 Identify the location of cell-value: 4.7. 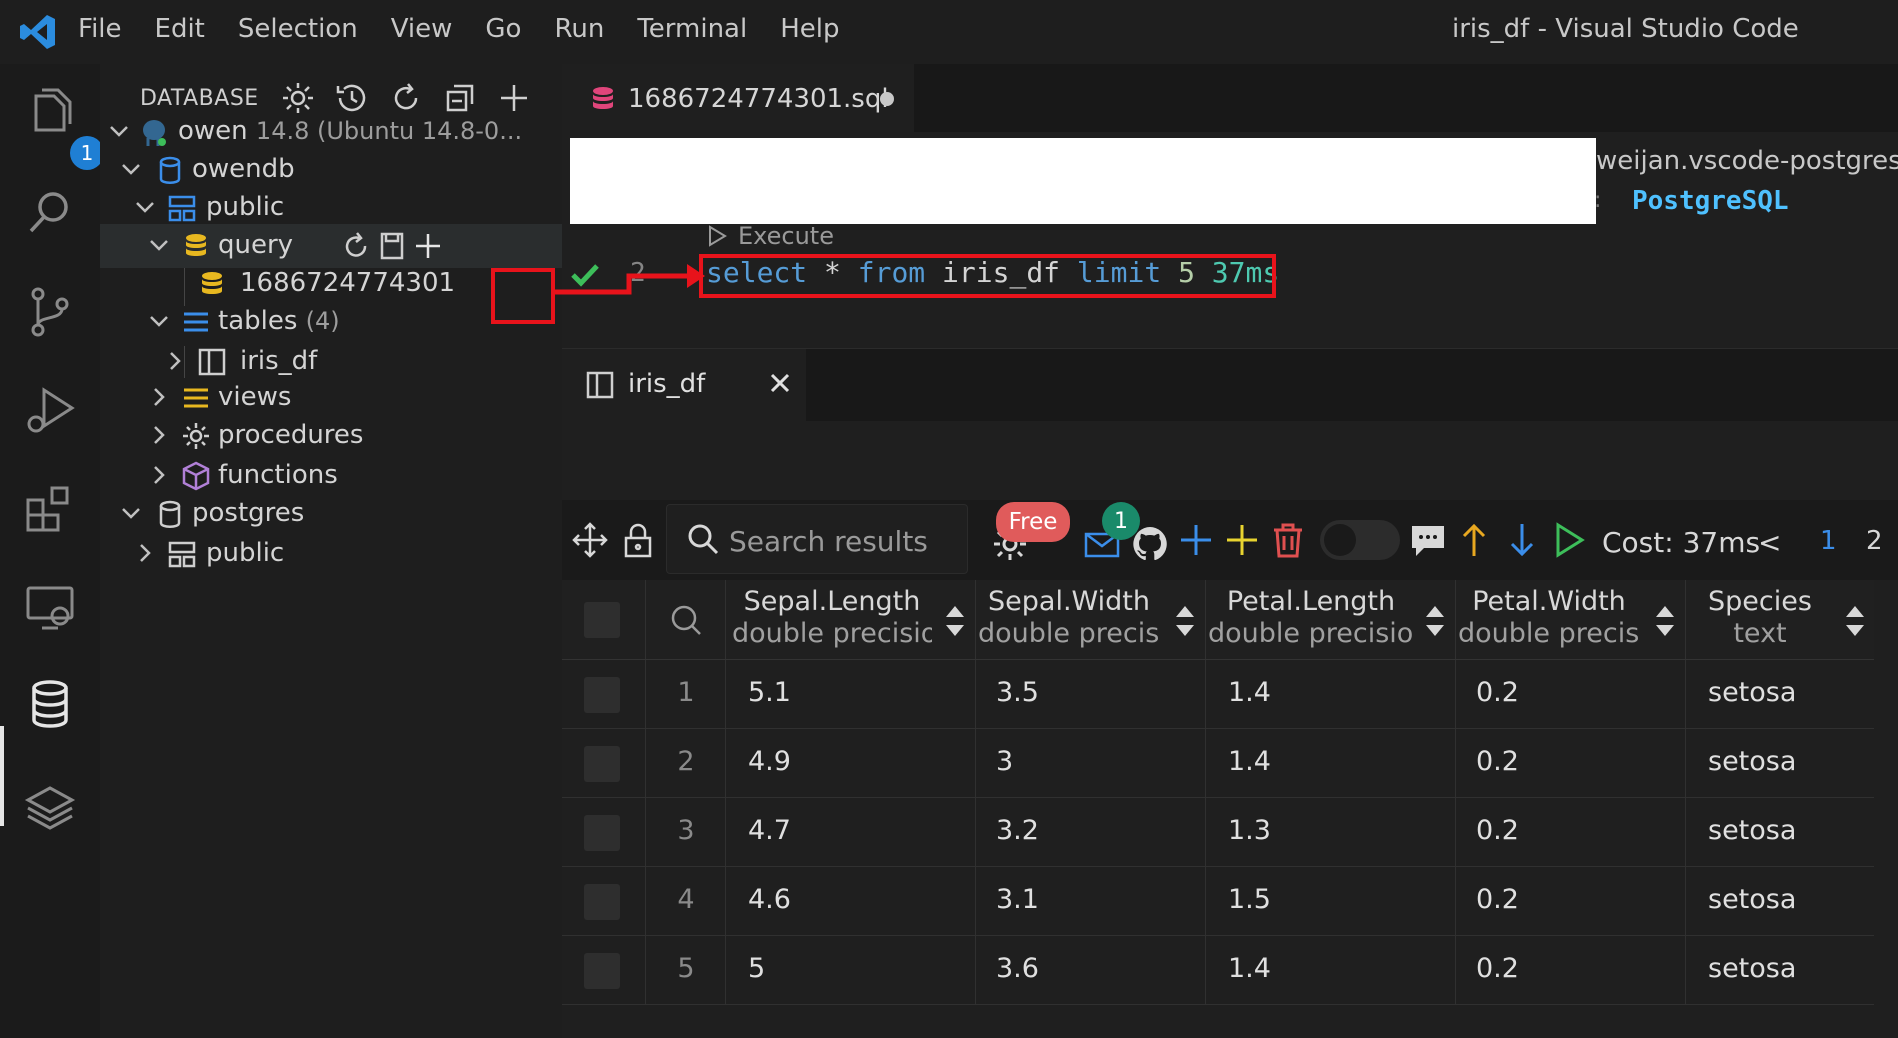
(769, 830).